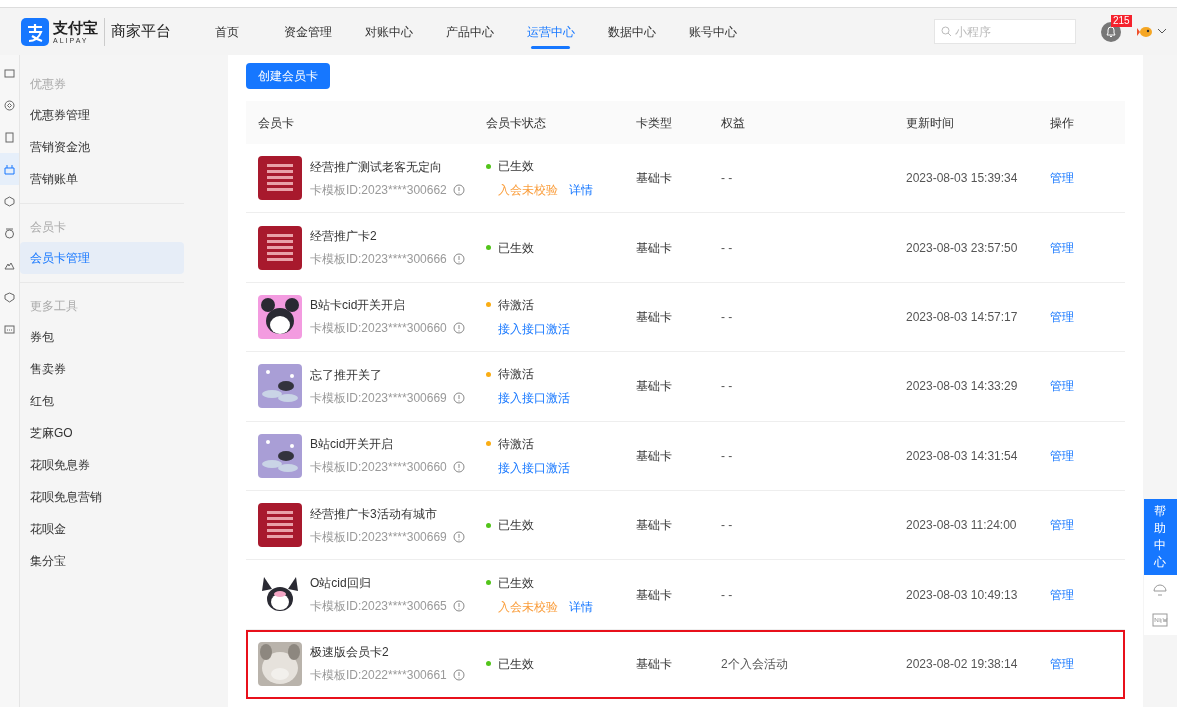 The height and width of the screenshot is (707, 1177). I want to click on gift-icon, so click(9, 169).